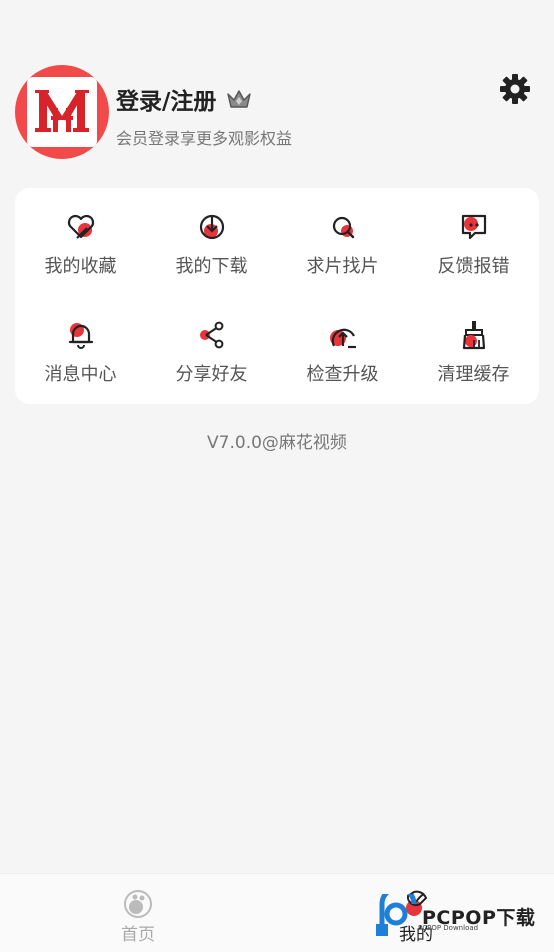 The height and width of the screenshot is (952, 554). I want to click on heart-icon, so click(80, 226).